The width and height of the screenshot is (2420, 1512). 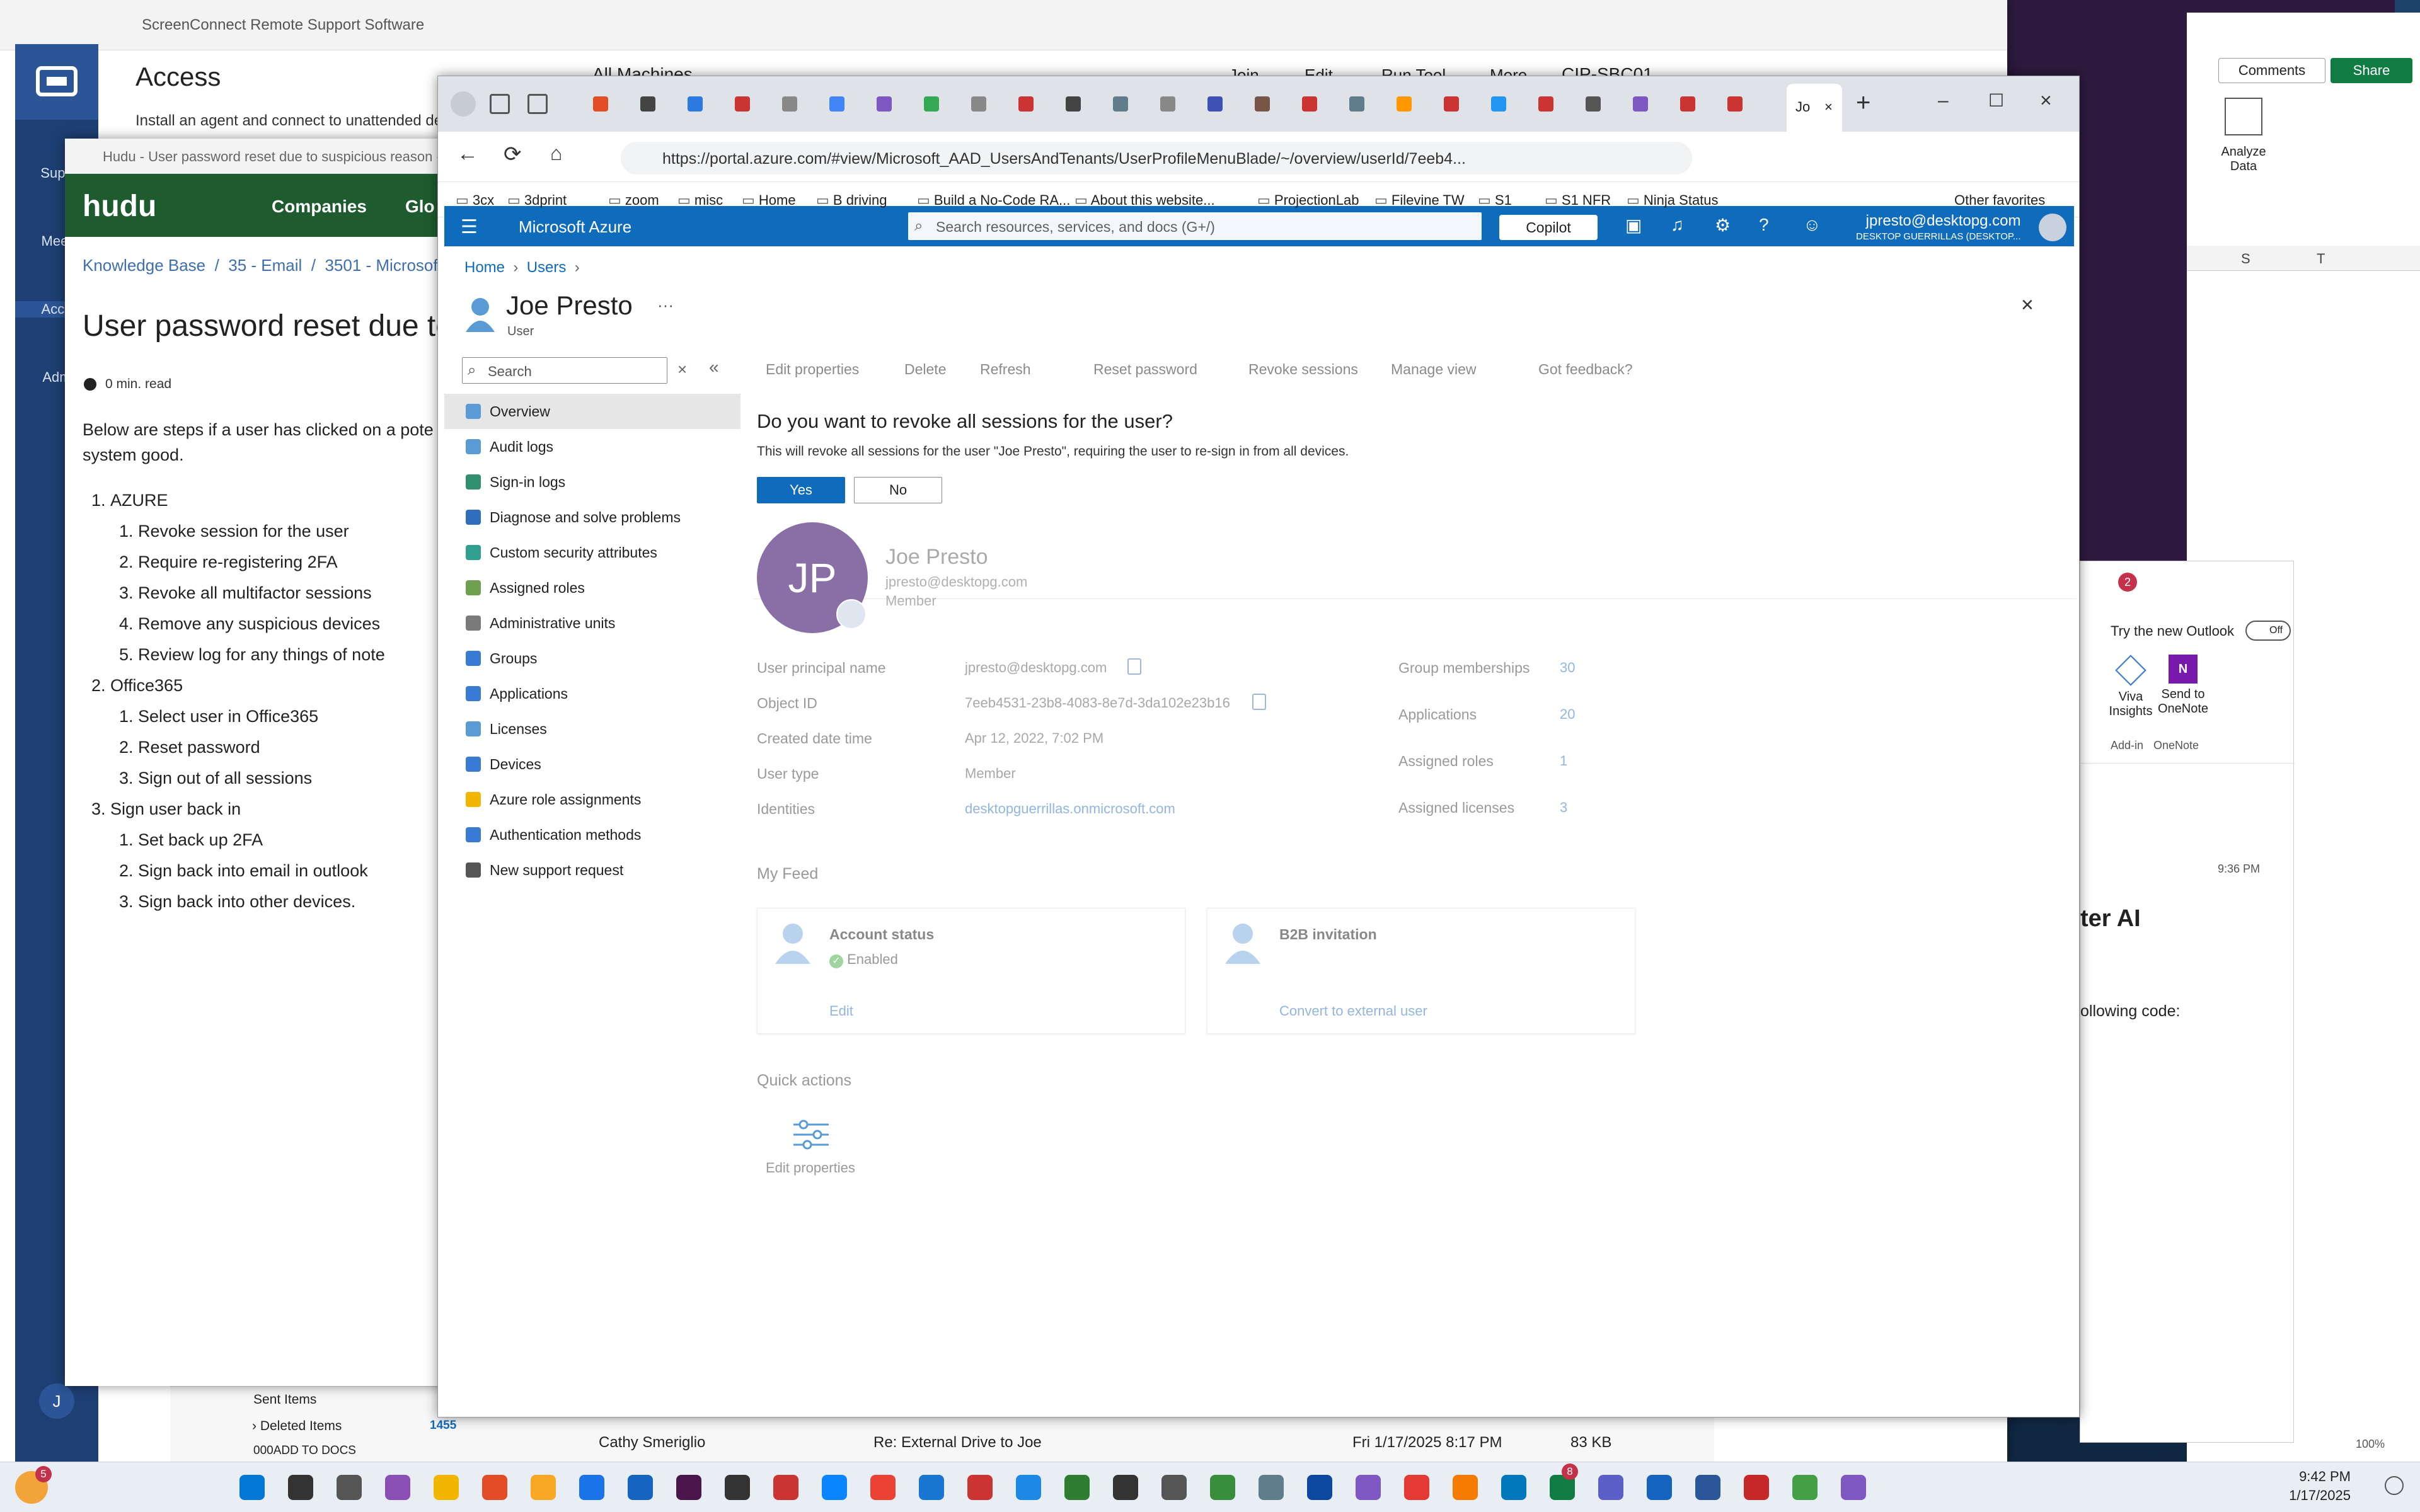 What do you see at coordinates (682, 369) in the screenshot?
I see `clear-search-icon: ×` at bounding box center [682, 369].